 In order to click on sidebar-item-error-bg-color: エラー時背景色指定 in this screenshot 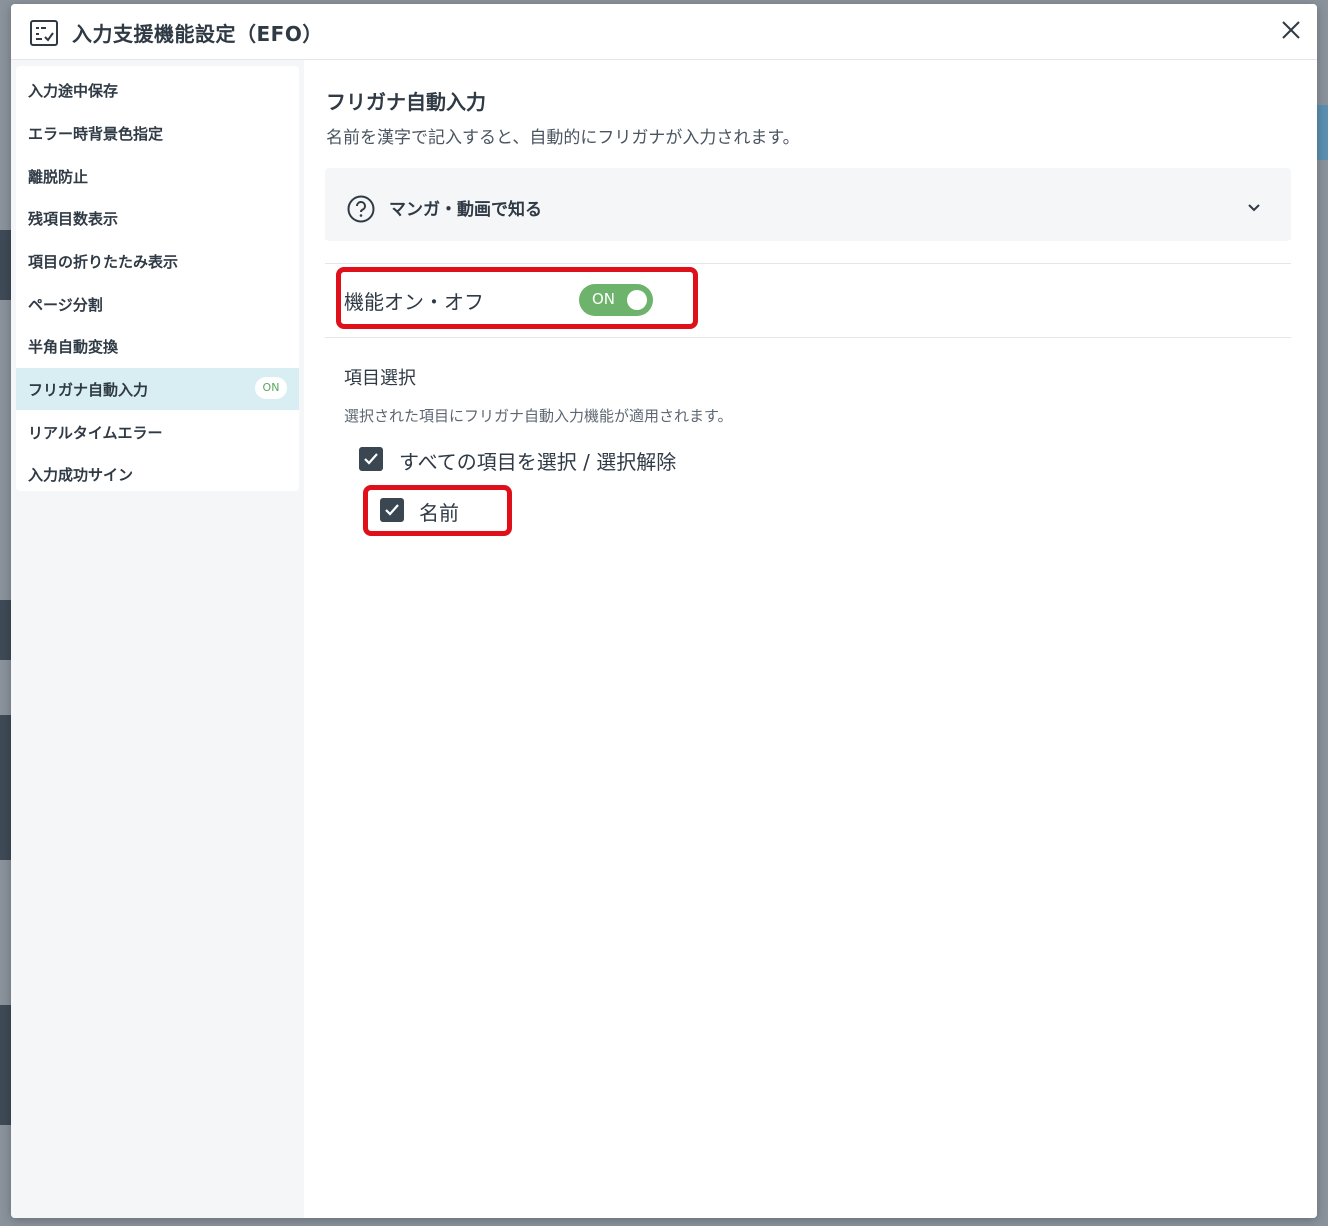, I will do `click(157, 133)`.